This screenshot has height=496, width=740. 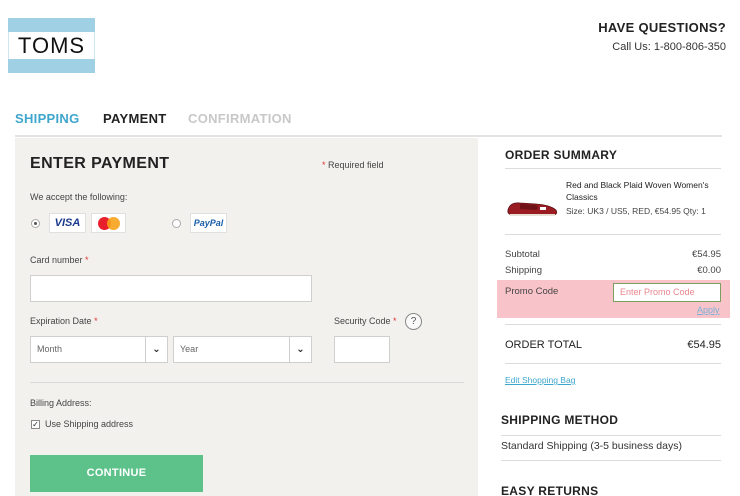 I want to click on logo-text: TOMS, so click(x=51, y=45).